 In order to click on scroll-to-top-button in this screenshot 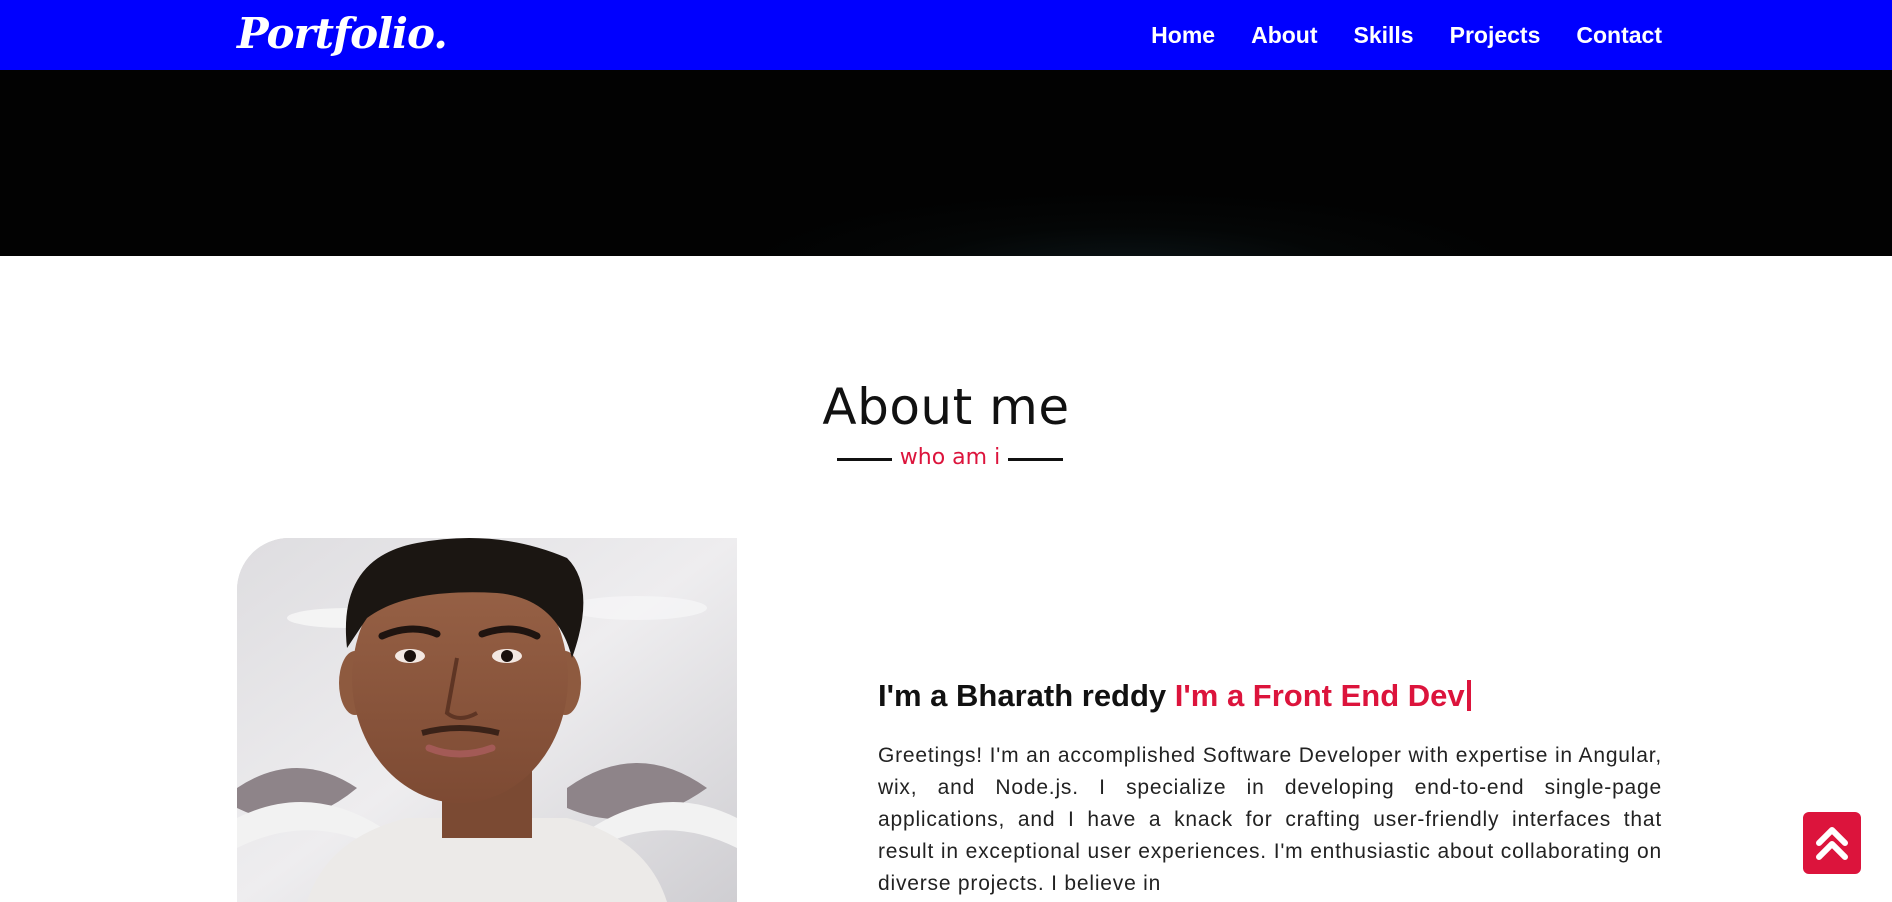, I will do `click(1832, 843)`.